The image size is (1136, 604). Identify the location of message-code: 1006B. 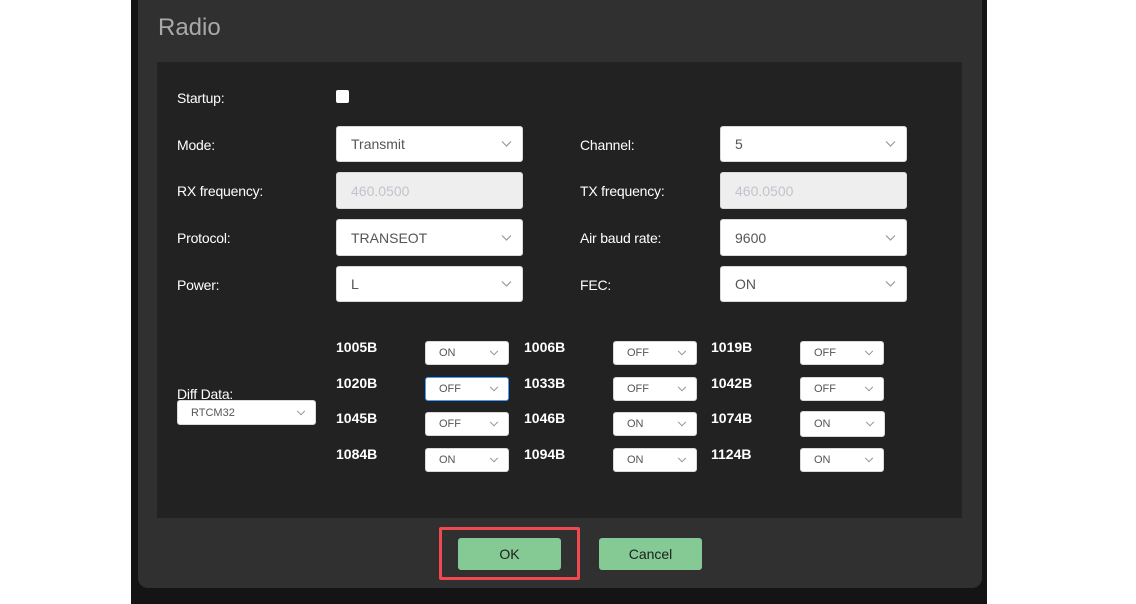
(545, 347).